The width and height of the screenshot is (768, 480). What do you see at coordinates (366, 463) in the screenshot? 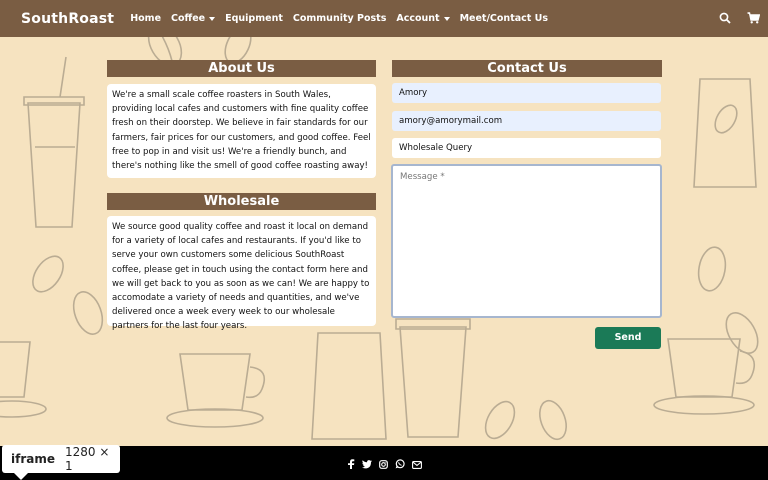
I see `twitter-icon` at bounding box center [366, 463].